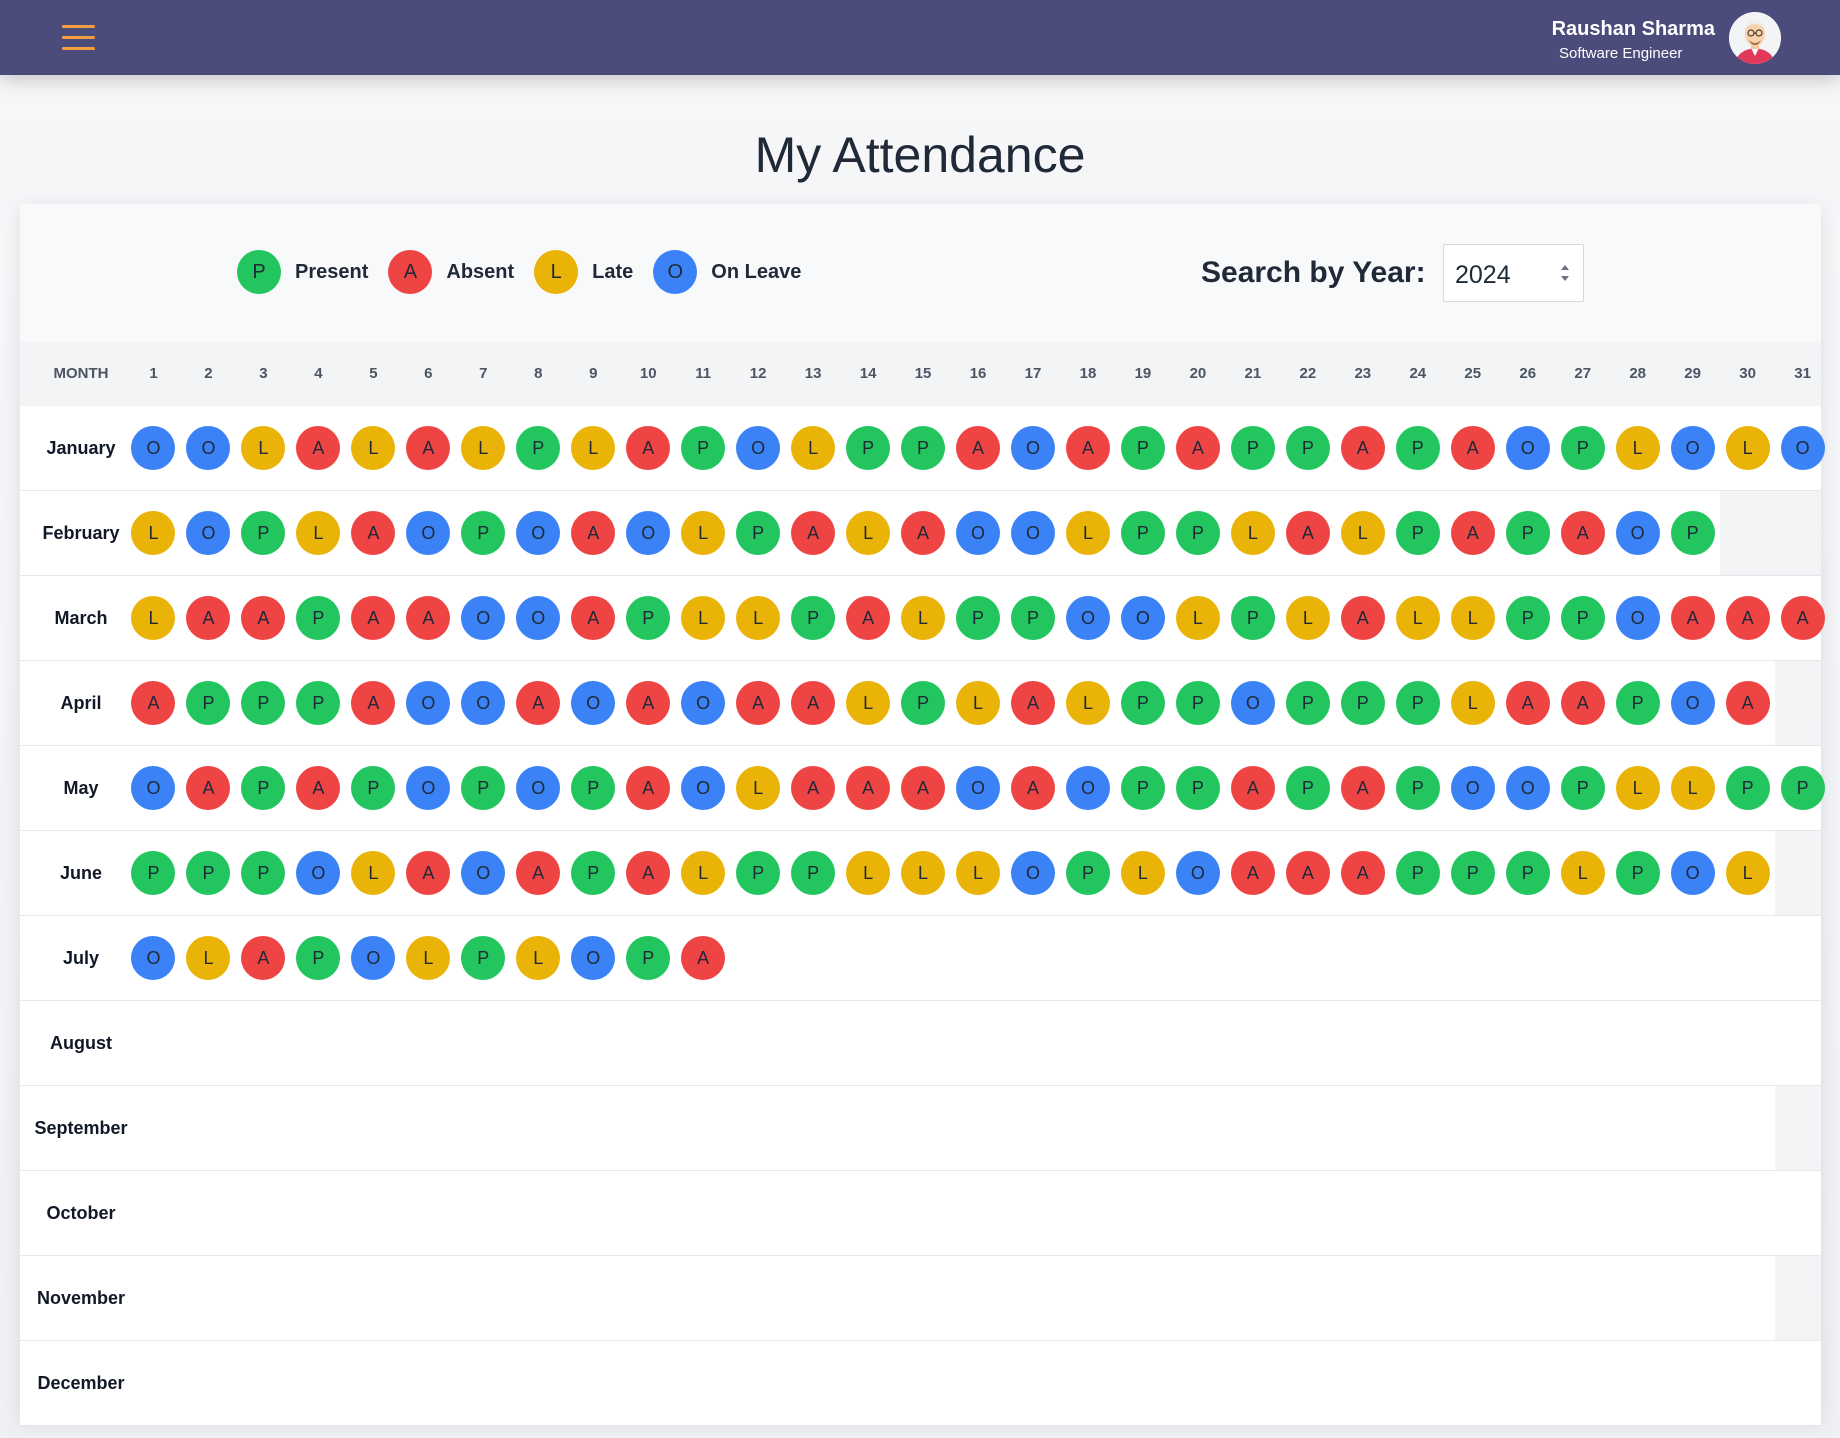 Image resolution: width=1840 pixels, height=1438 pixels. I want to click on hamburger-menu-icon, so click(78, 38).